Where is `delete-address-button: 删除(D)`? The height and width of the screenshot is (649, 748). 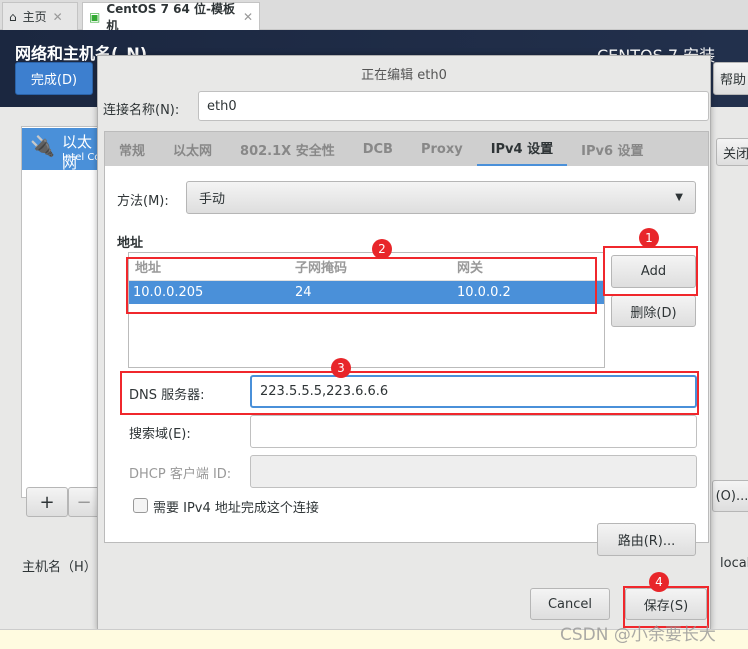
delete-address-button: 删除(D) is located at coordinates (653, 311).